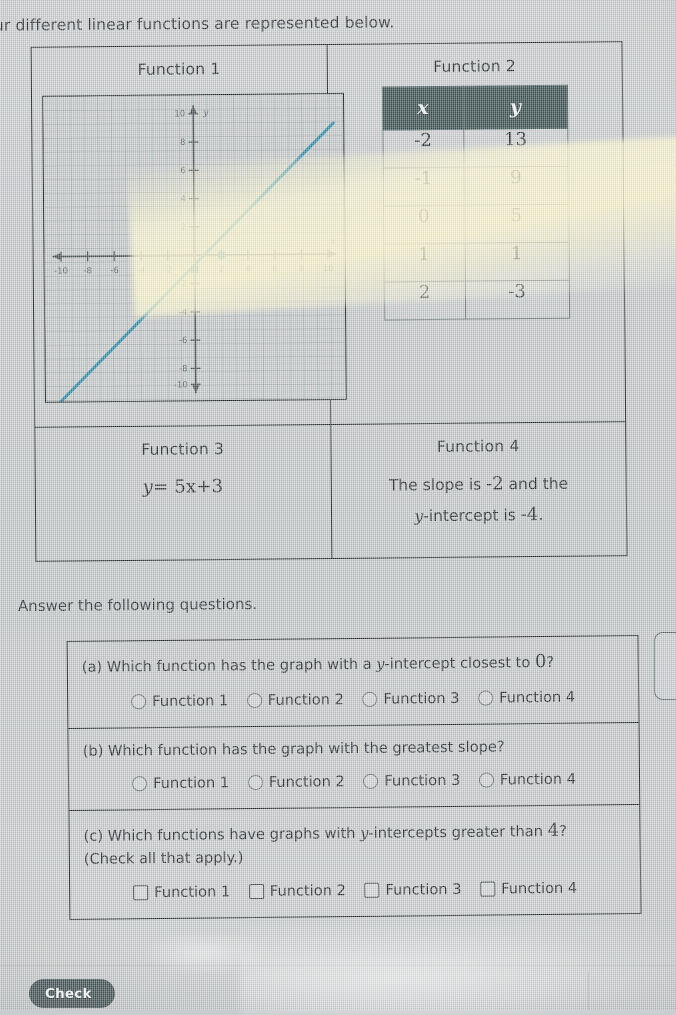 This screenshot has width=676, height=1015. I want to click on cell-x: 0, so click(423, 224).